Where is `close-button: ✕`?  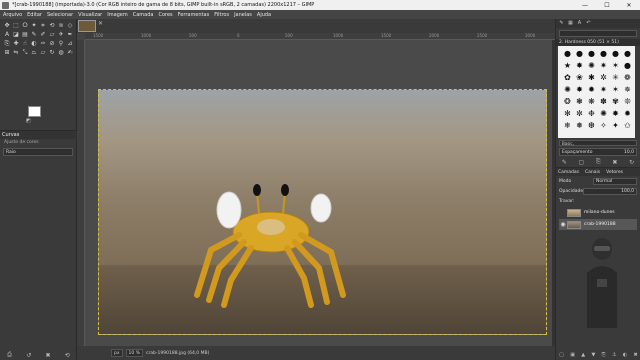 close-button: ✕ is located at coordinates (629, 5).